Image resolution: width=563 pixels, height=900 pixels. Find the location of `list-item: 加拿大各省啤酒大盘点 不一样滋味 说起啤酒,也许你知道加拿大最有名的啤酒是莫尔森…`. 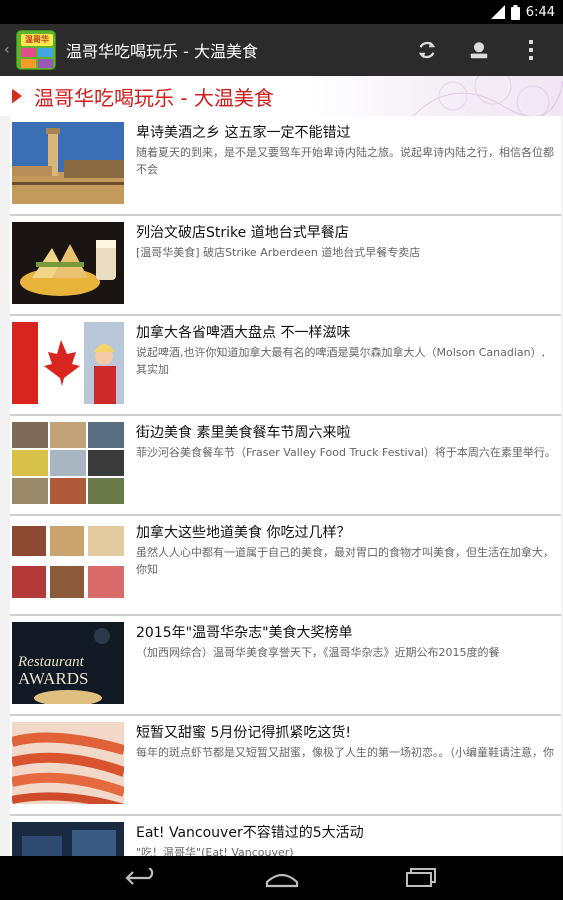

list-item: 加拿大各省啤酒大盘点 不一样滋味 说起啤酒,也许你知道加拿大最有名的啤酒是莫尔森… is located at coordinates (285, 366).